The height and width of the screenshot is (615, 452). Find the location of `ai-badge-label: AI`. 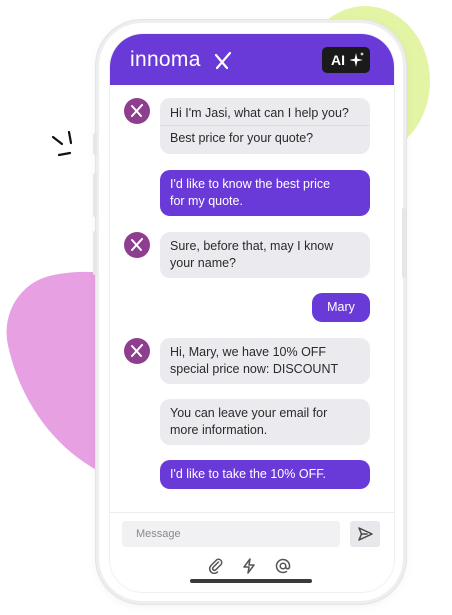

ai-badge-label: AI is located at coordinates (338, 60).